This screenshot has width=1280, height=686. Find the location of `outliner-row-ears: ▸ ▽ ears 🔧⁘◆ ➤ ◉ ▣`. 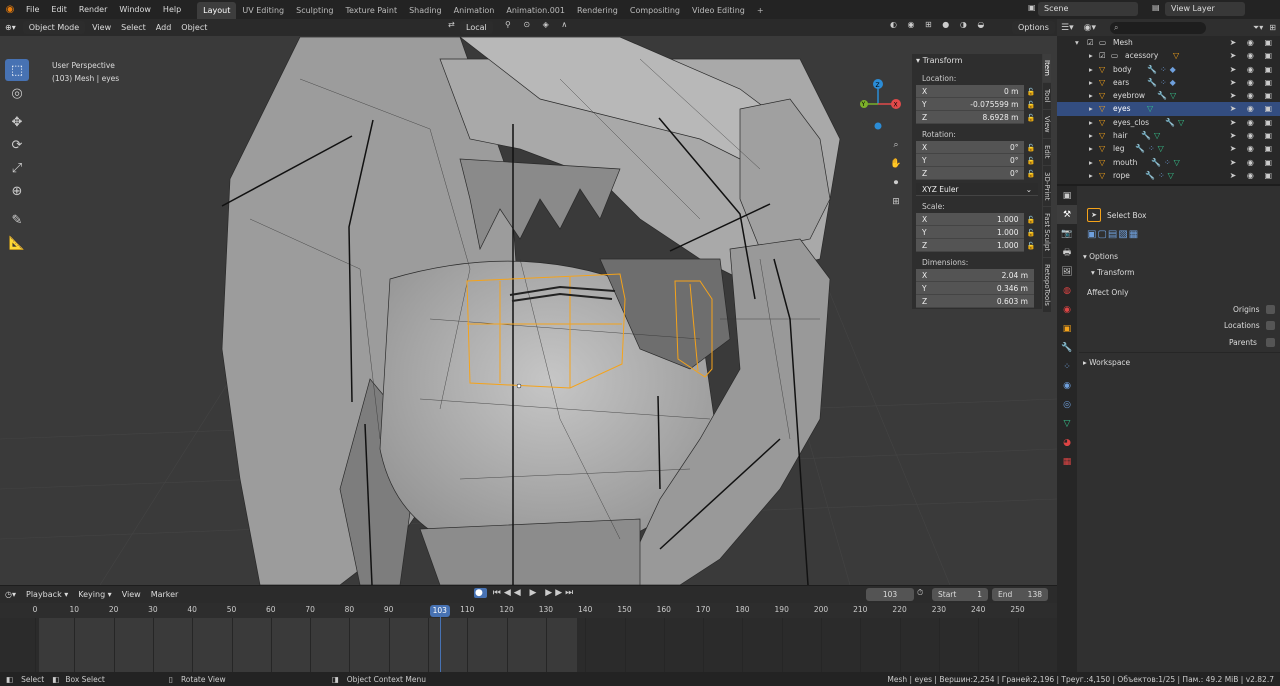

outliner-row-ears: ▸ ▽ ears 🔧⁘◆ ➤ ◉ ▣ is located at coordinates (1168, 82).